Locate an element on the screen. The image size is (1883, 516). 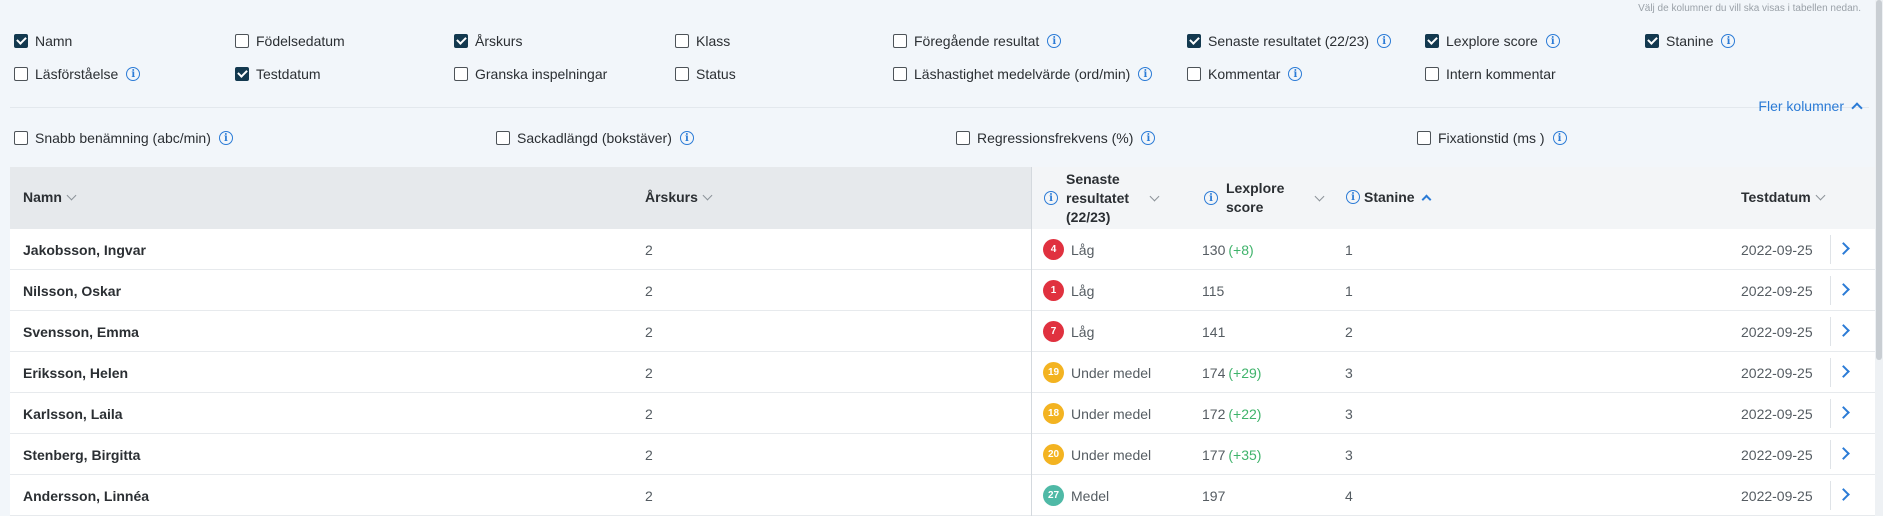
column-option-lashastighet: Läshastighet medelvärde (ord/min) i is located at coordinates (1023, 74).